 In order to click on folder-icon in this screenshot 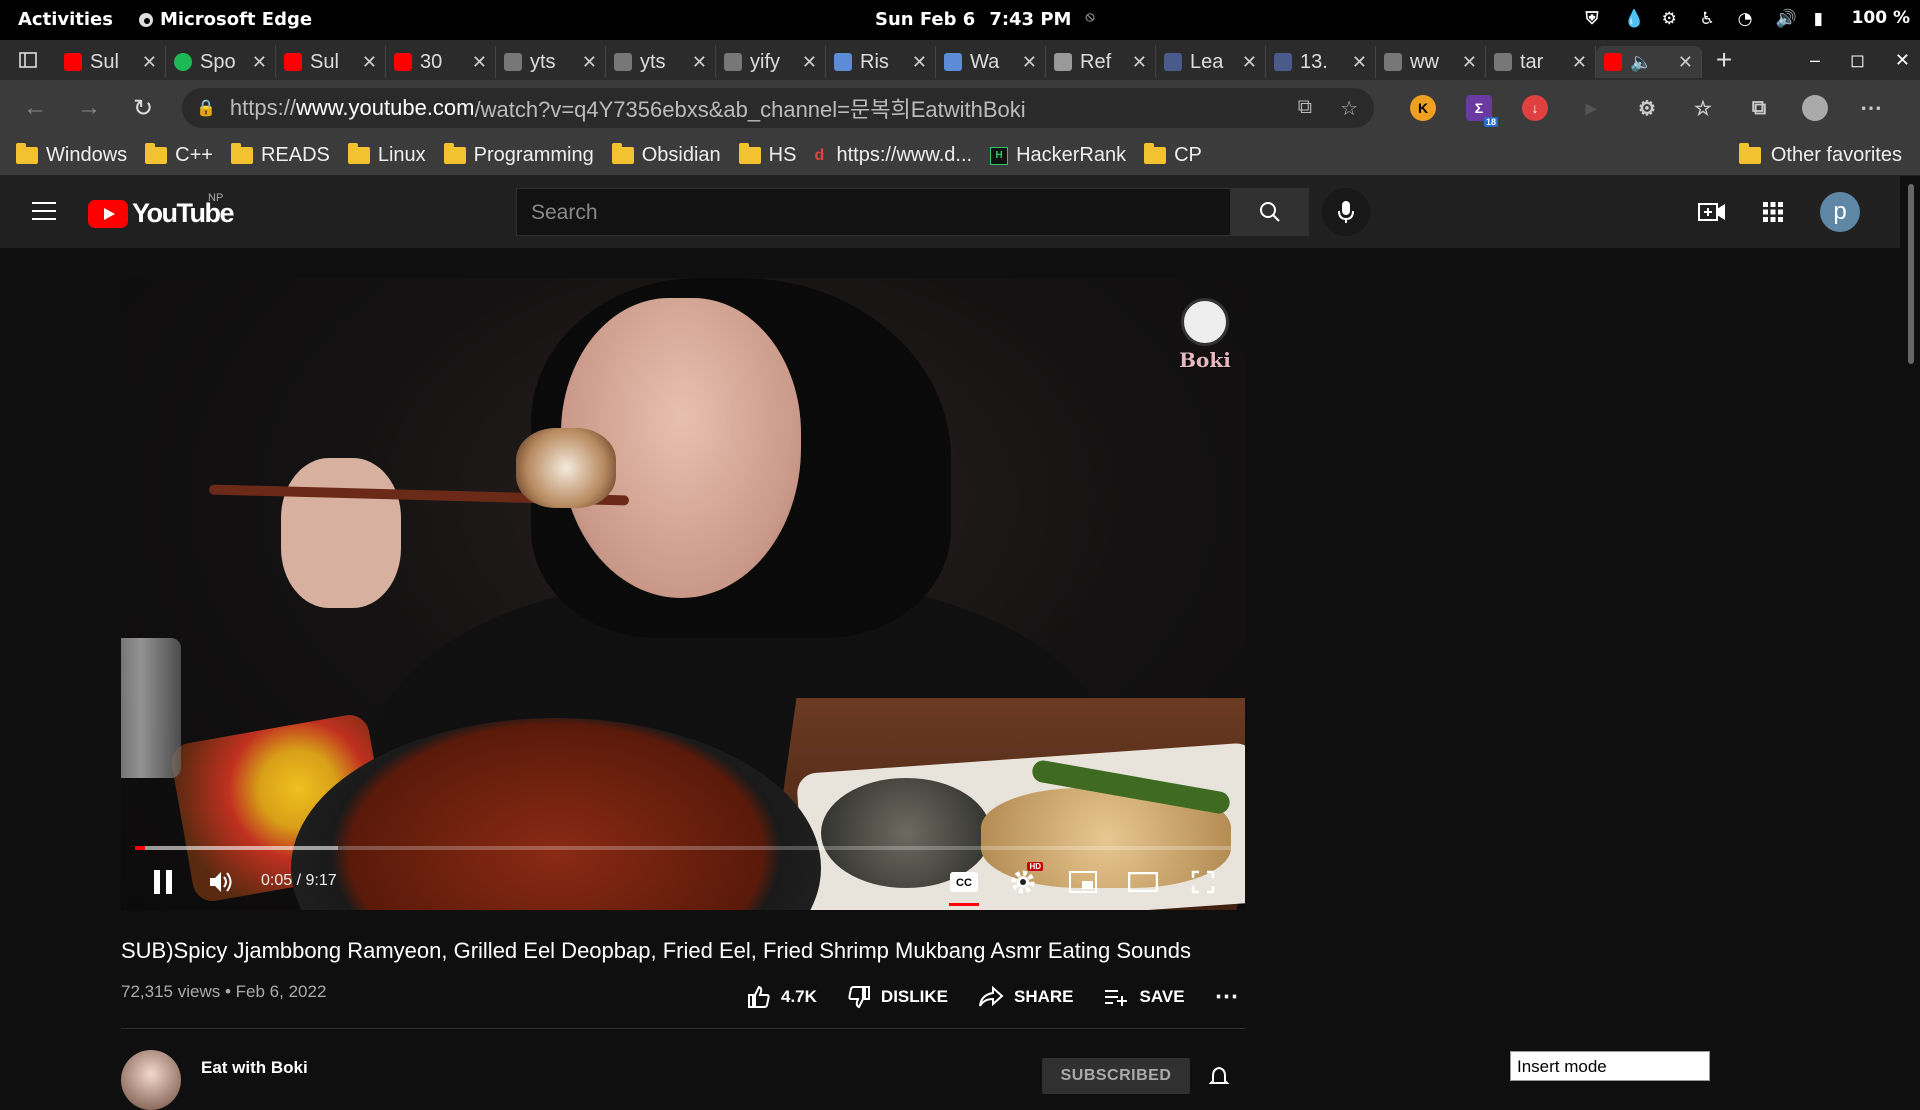, I will do `click(454, 153)`.